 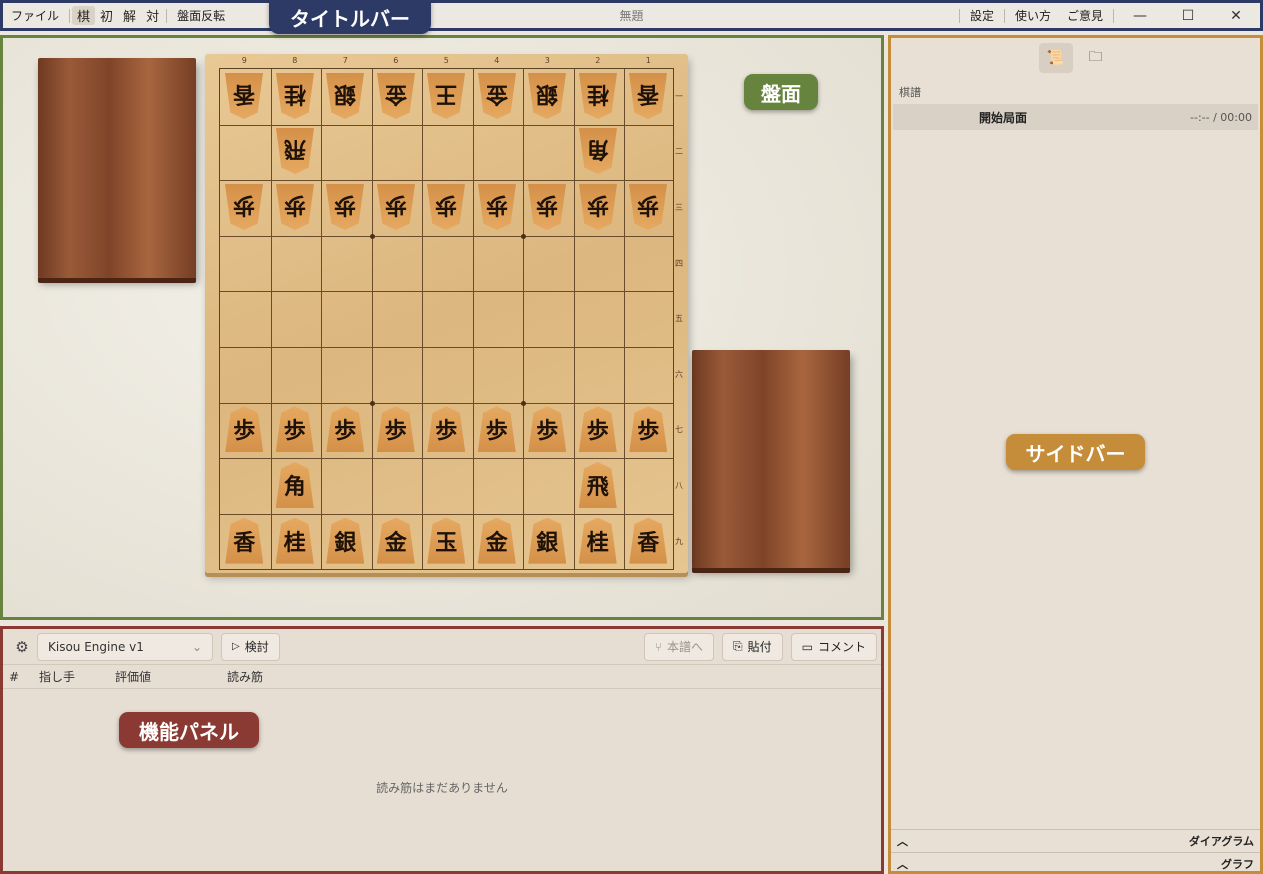 I want to click on engine-select-value: Kisou Engine v1, so click(x=96, y=646).